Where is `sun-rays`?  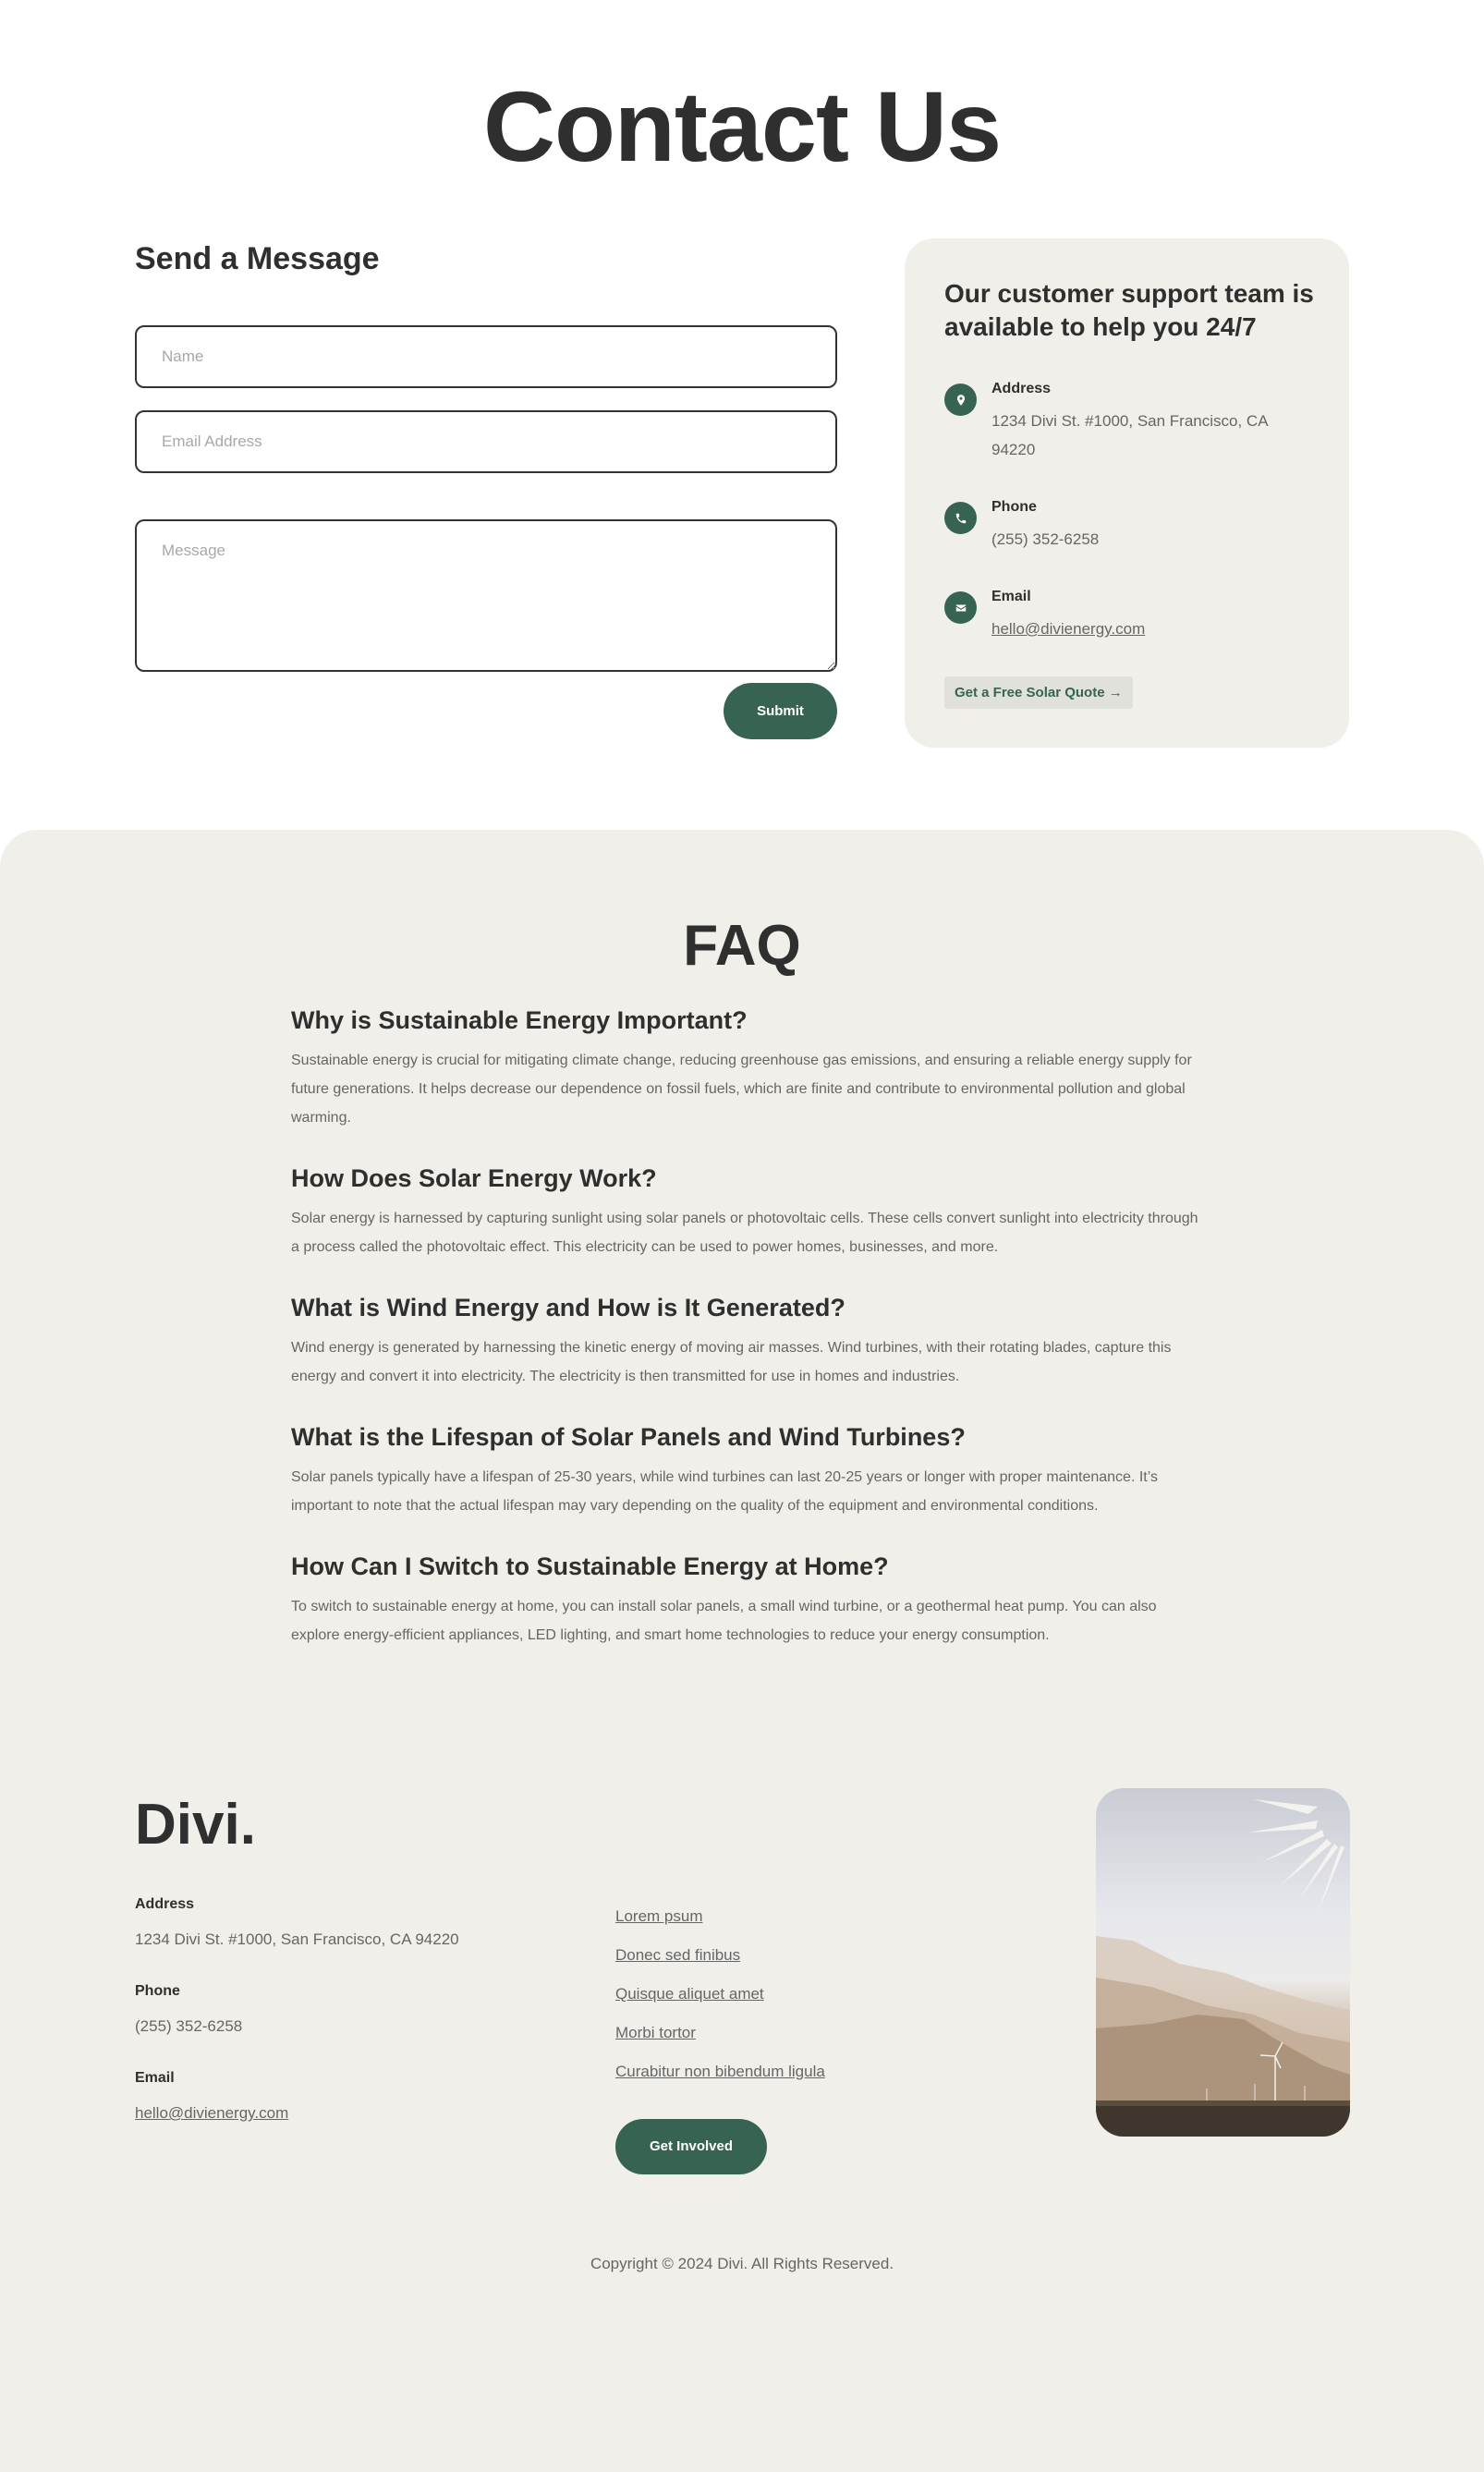
sun-rays is located at coordinates (1296, 1856).